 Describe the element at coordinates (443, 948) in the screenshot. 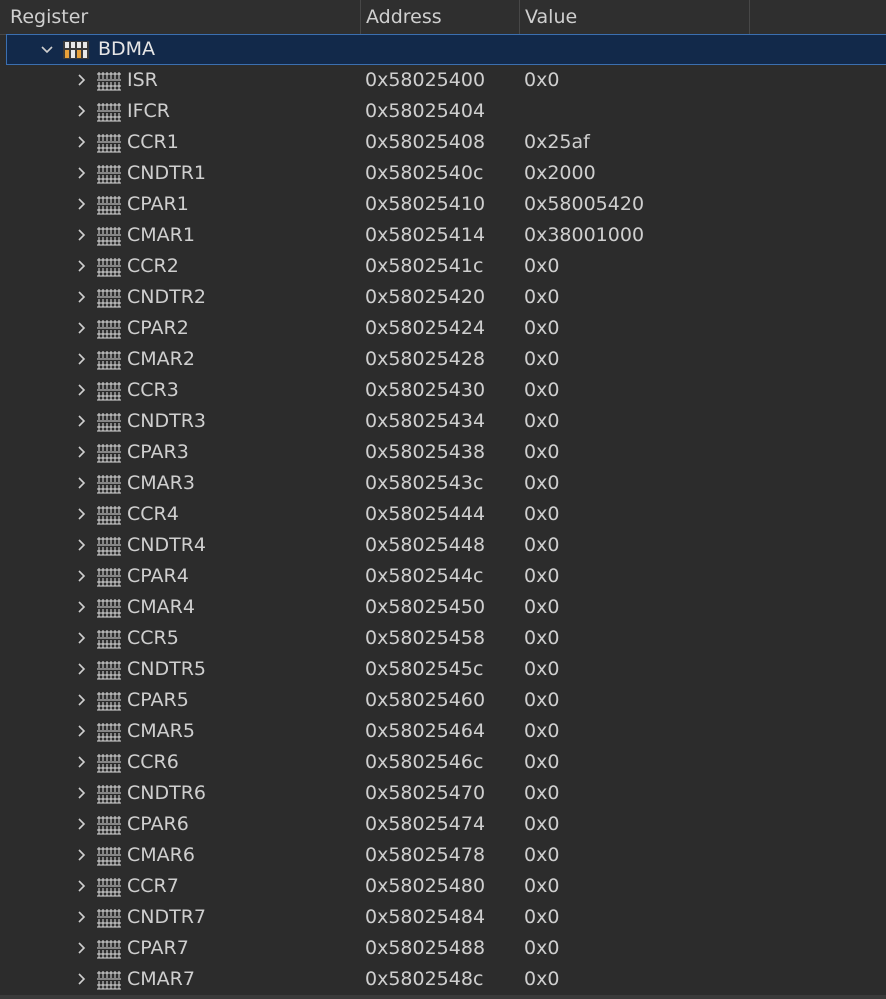

I see `register-row: CPAR7 0x58025488 0x0` at that location.